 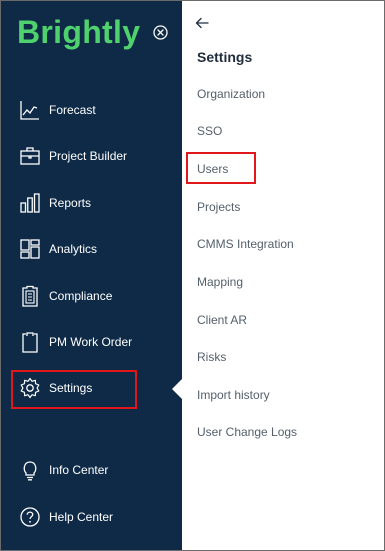 I want to click on sidebar-item-info-center: Info Center, so click(x=94, y=470).